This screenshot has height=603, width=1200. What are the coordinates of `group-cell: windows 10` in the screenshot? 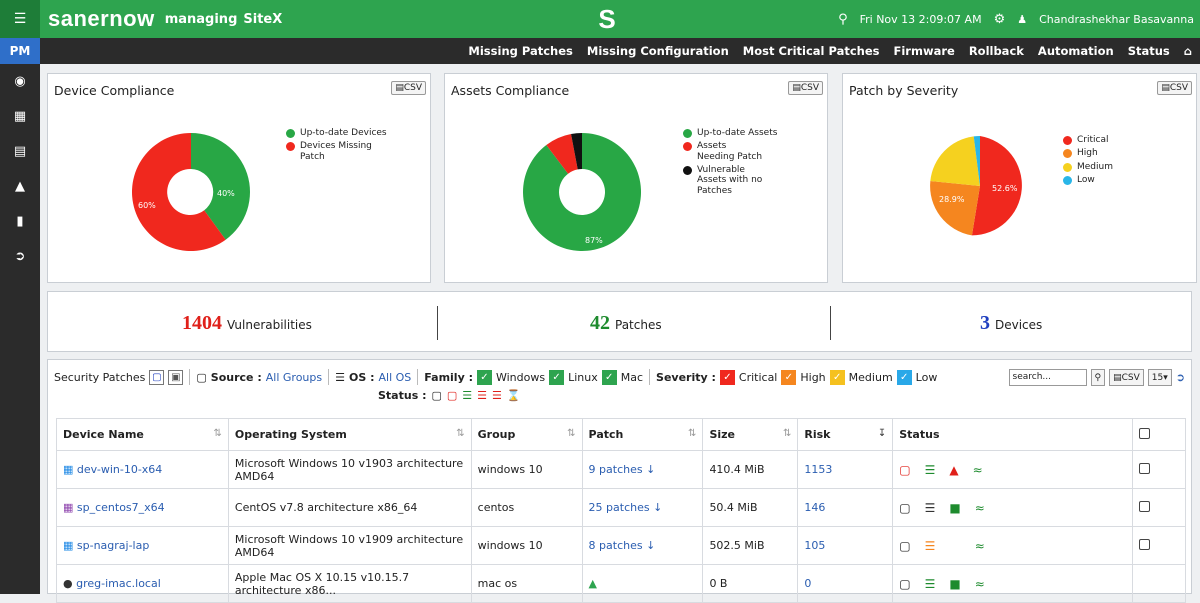 It's located at (526, 545).